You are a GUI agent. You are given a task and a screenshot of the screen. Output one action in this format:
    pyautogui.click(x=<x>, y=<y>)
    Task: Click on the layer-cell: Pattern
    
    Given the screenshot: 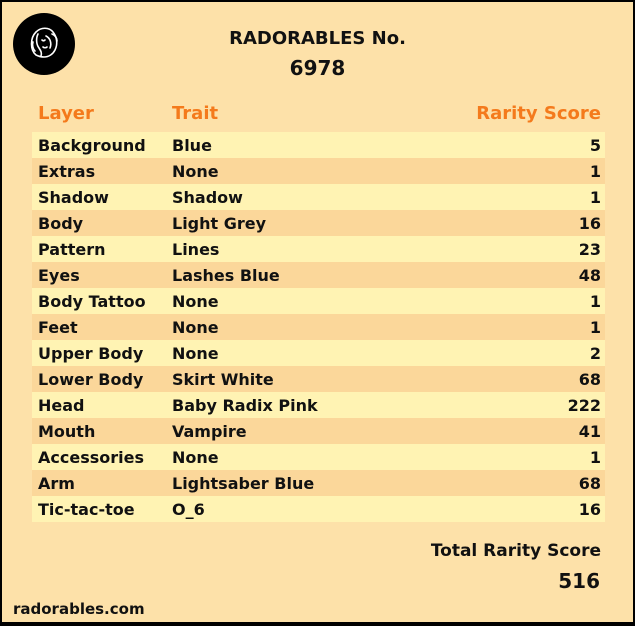 What is the action you would take?
    pyautogui.click(x=72, y=249)
    